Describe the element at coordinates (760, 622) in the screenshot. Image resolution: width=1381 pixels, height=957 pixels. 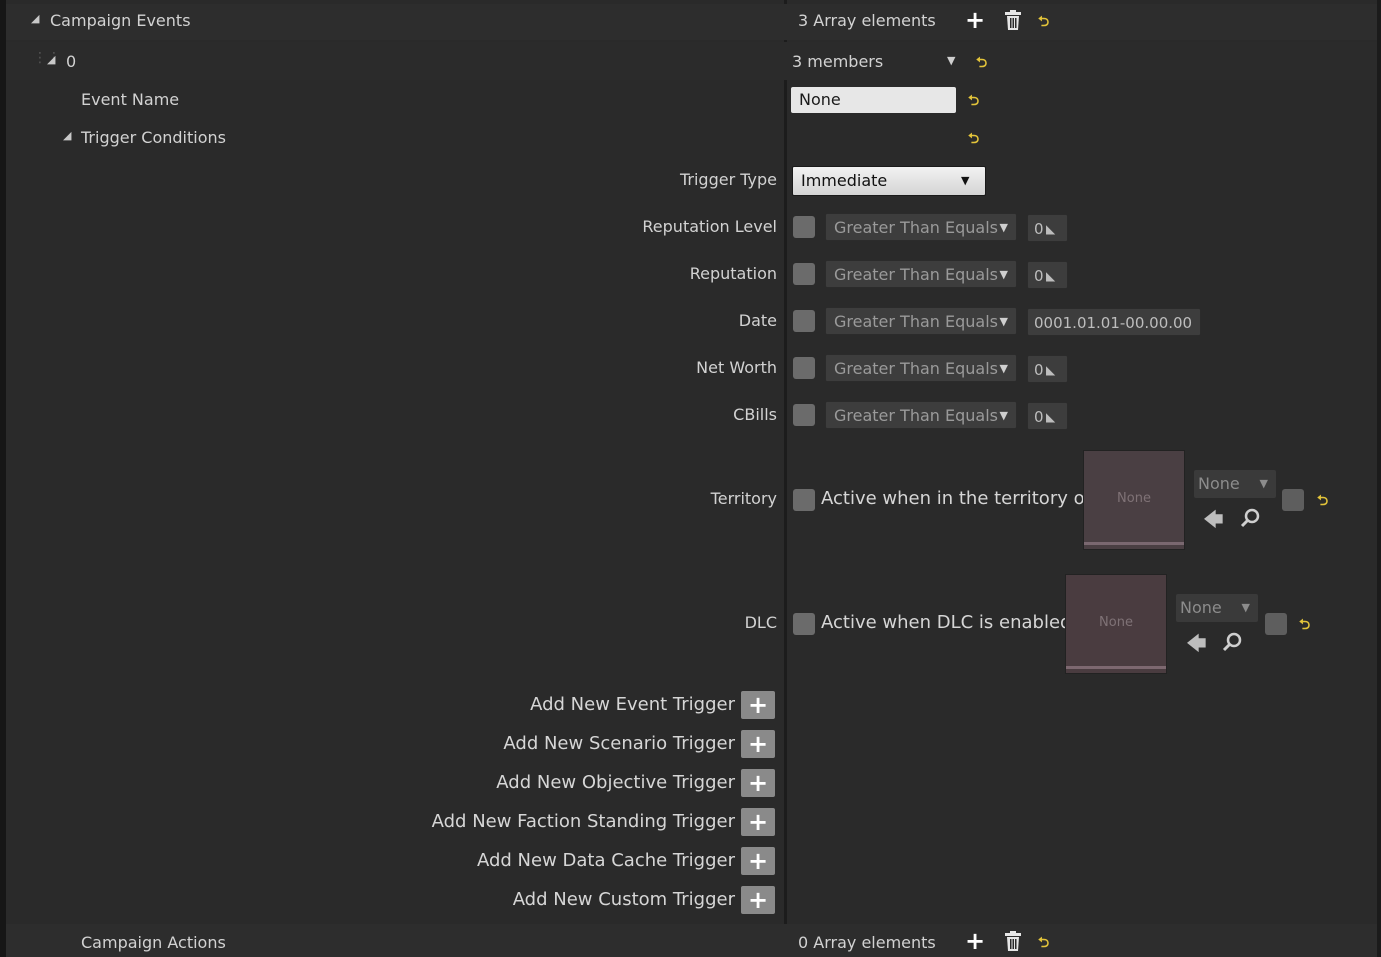
I see `dlc-label: DLC` at that location.